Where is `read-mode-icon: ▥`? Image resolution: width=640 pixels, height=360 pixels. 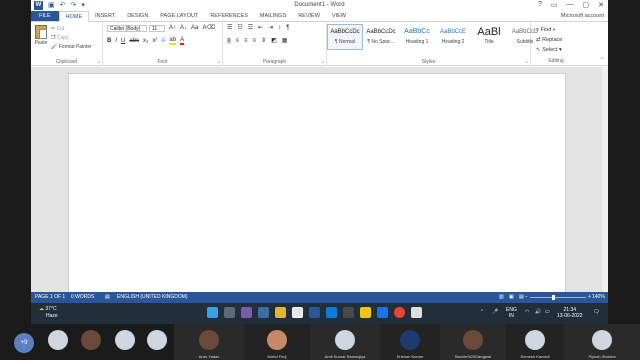
read-mode-icon: ▥ is located at coordinates (501, 297).